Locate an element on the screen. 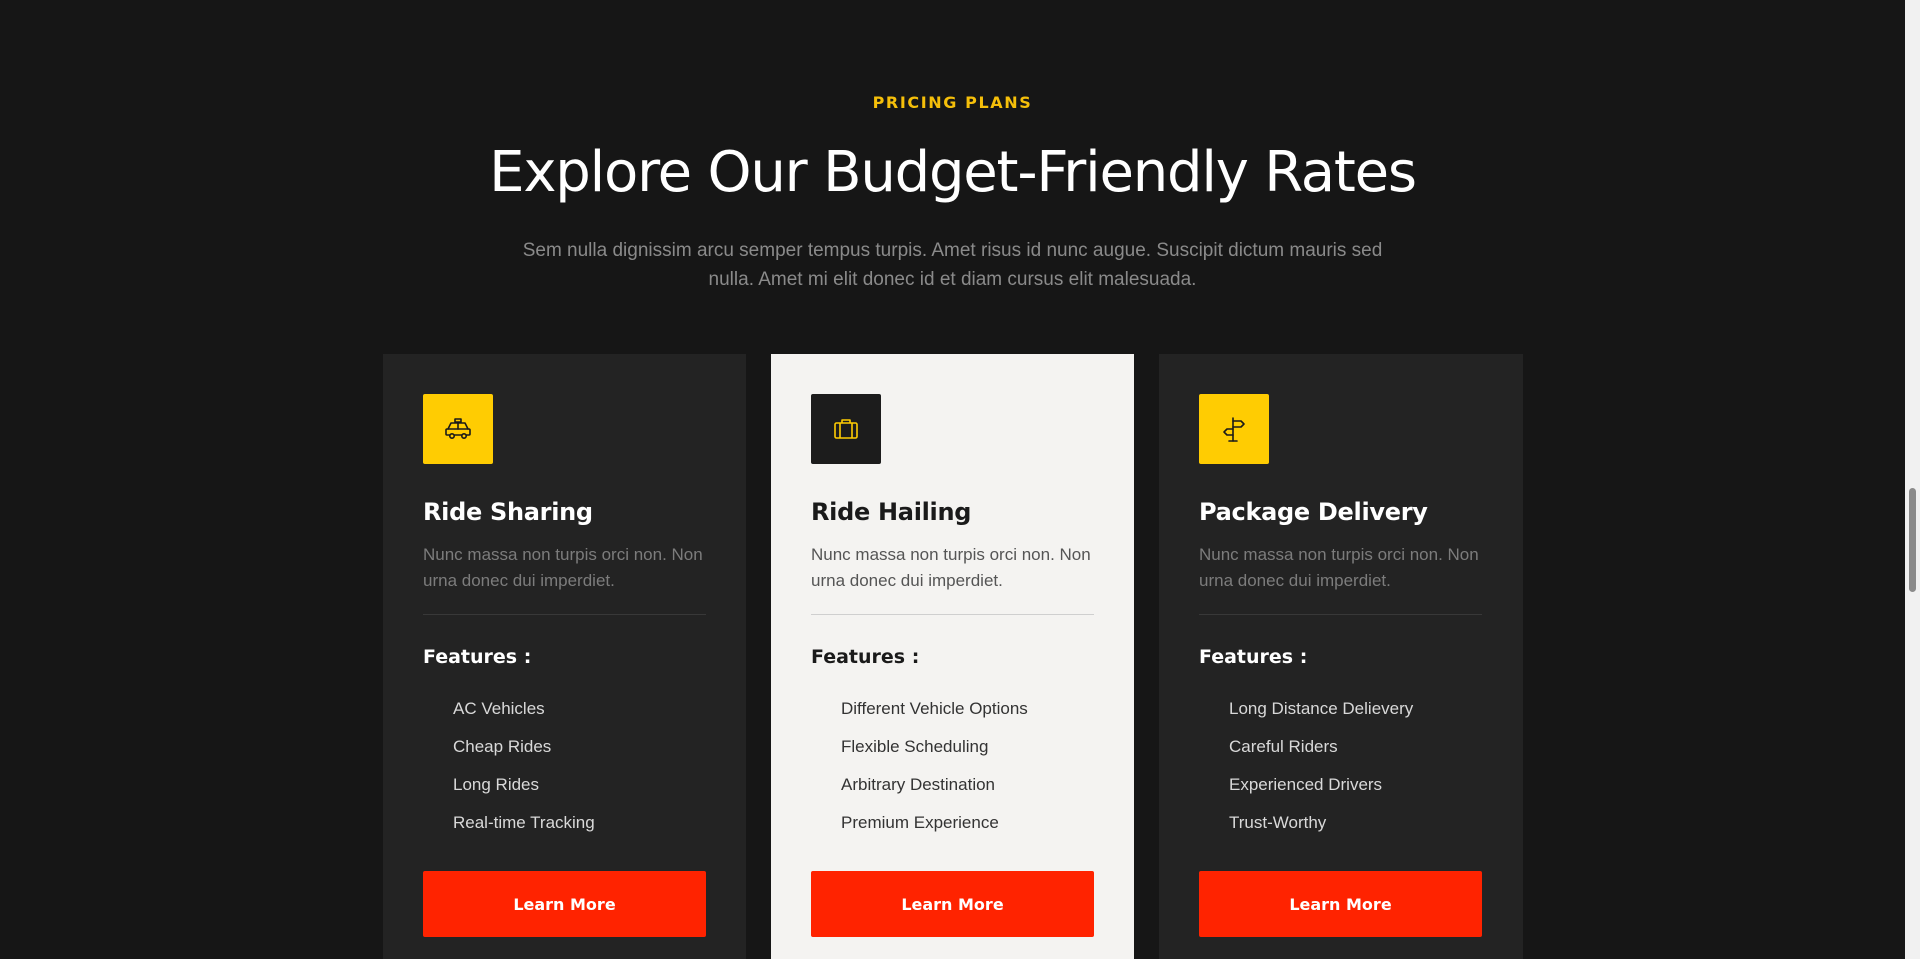 The height and width of the screenshot is (959, 1920). feature-item: Different Vehicle Options is located at coordinates (934, 708).